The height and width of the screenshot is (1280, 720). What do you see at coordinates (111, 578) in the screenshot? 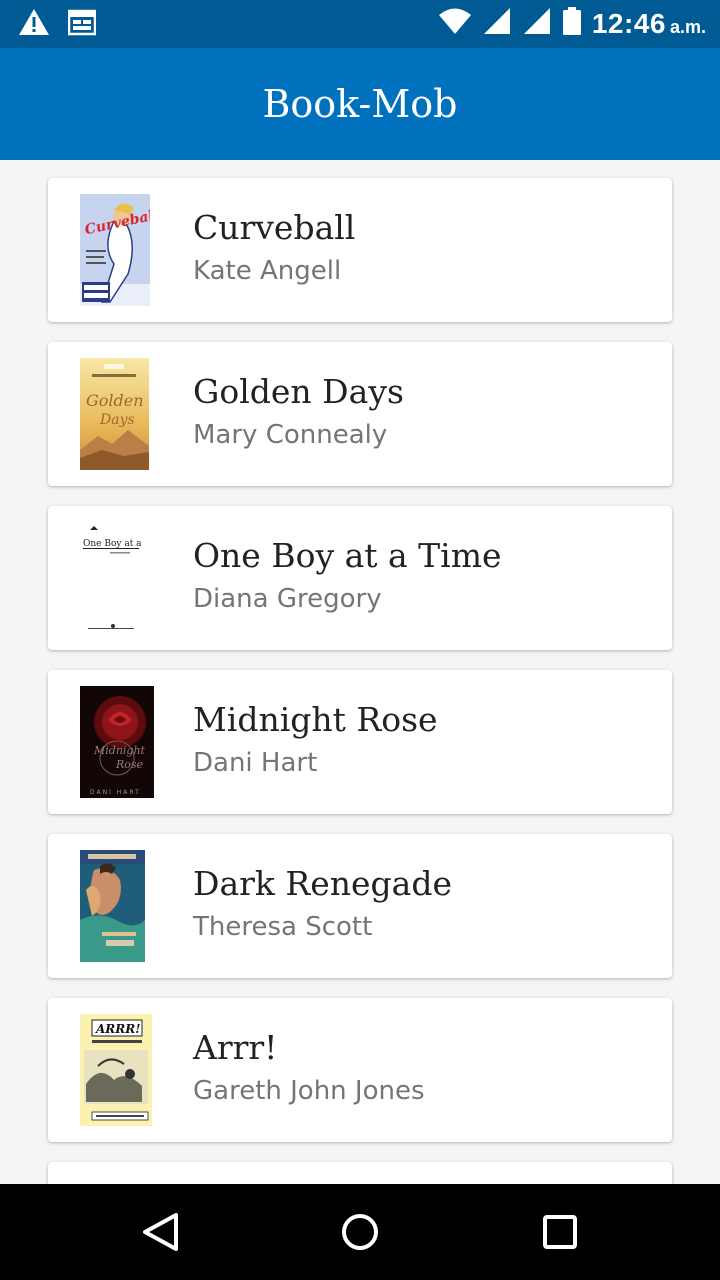
I see `book-cover: One Boy at a Time` at bounding box center [111, 578].